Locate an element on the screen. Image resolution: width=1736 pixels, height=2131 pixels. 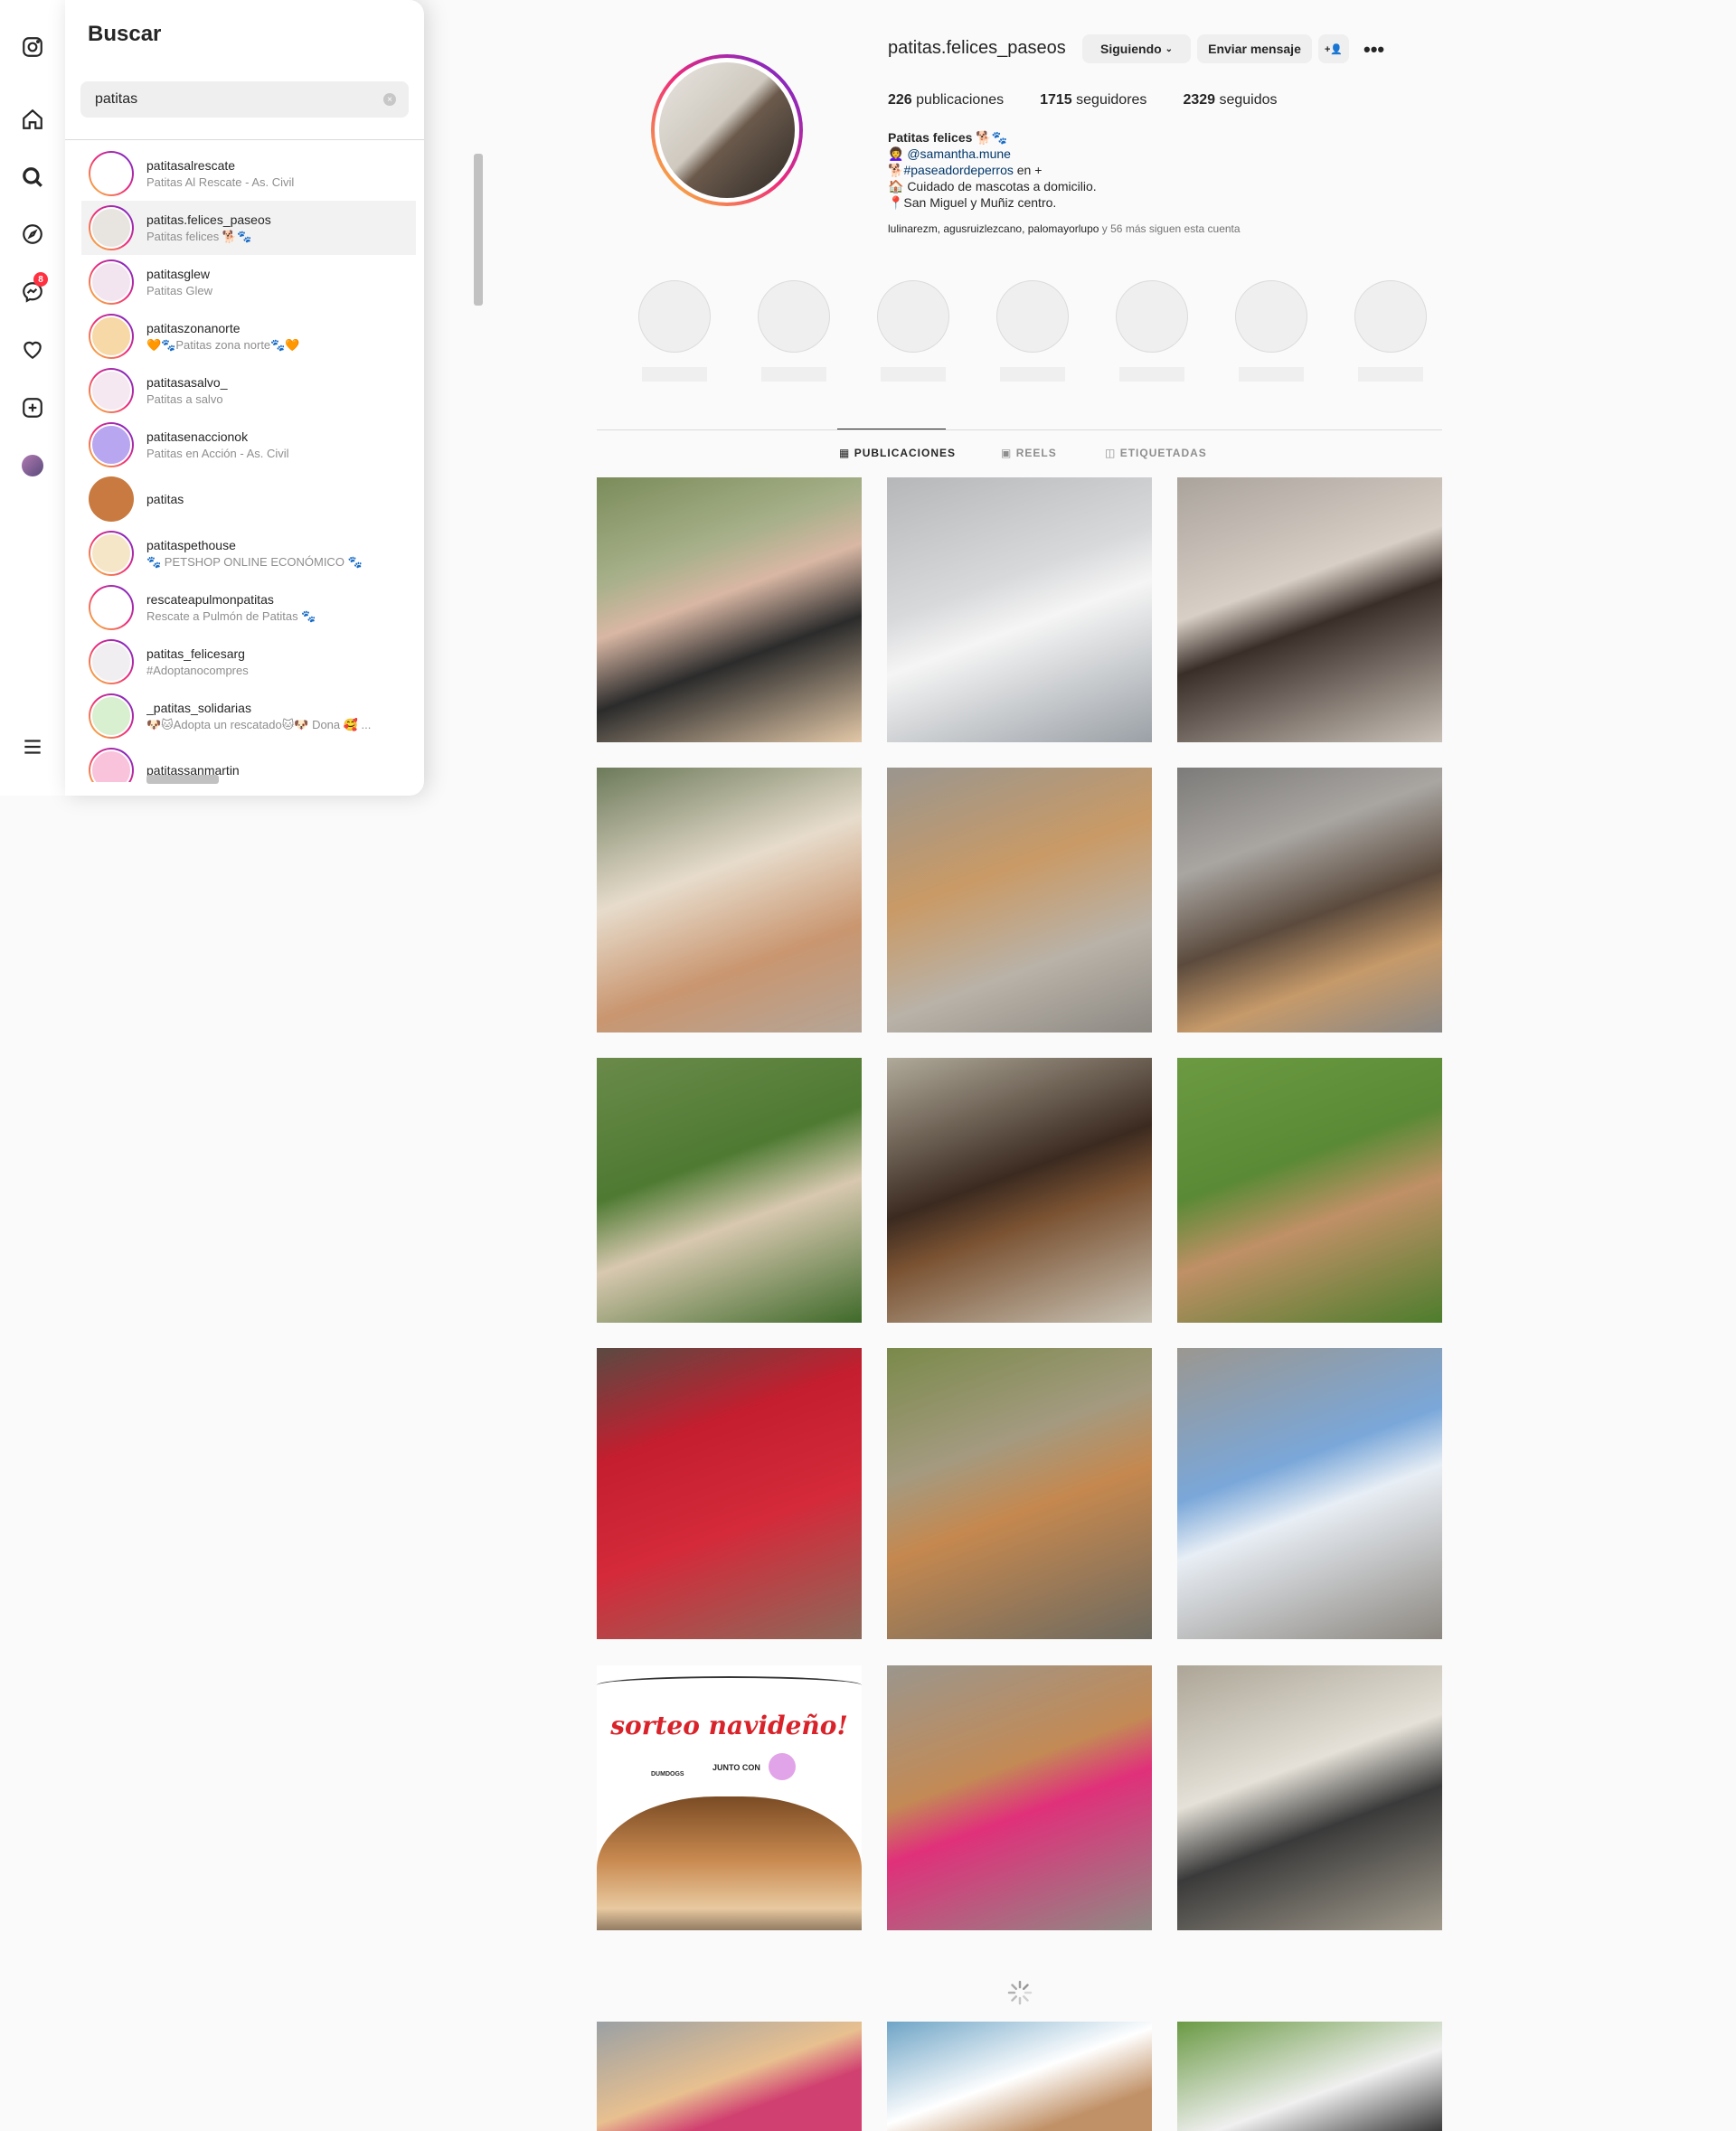
result-username: patitasalrescate is located at coordinates (191, 165).